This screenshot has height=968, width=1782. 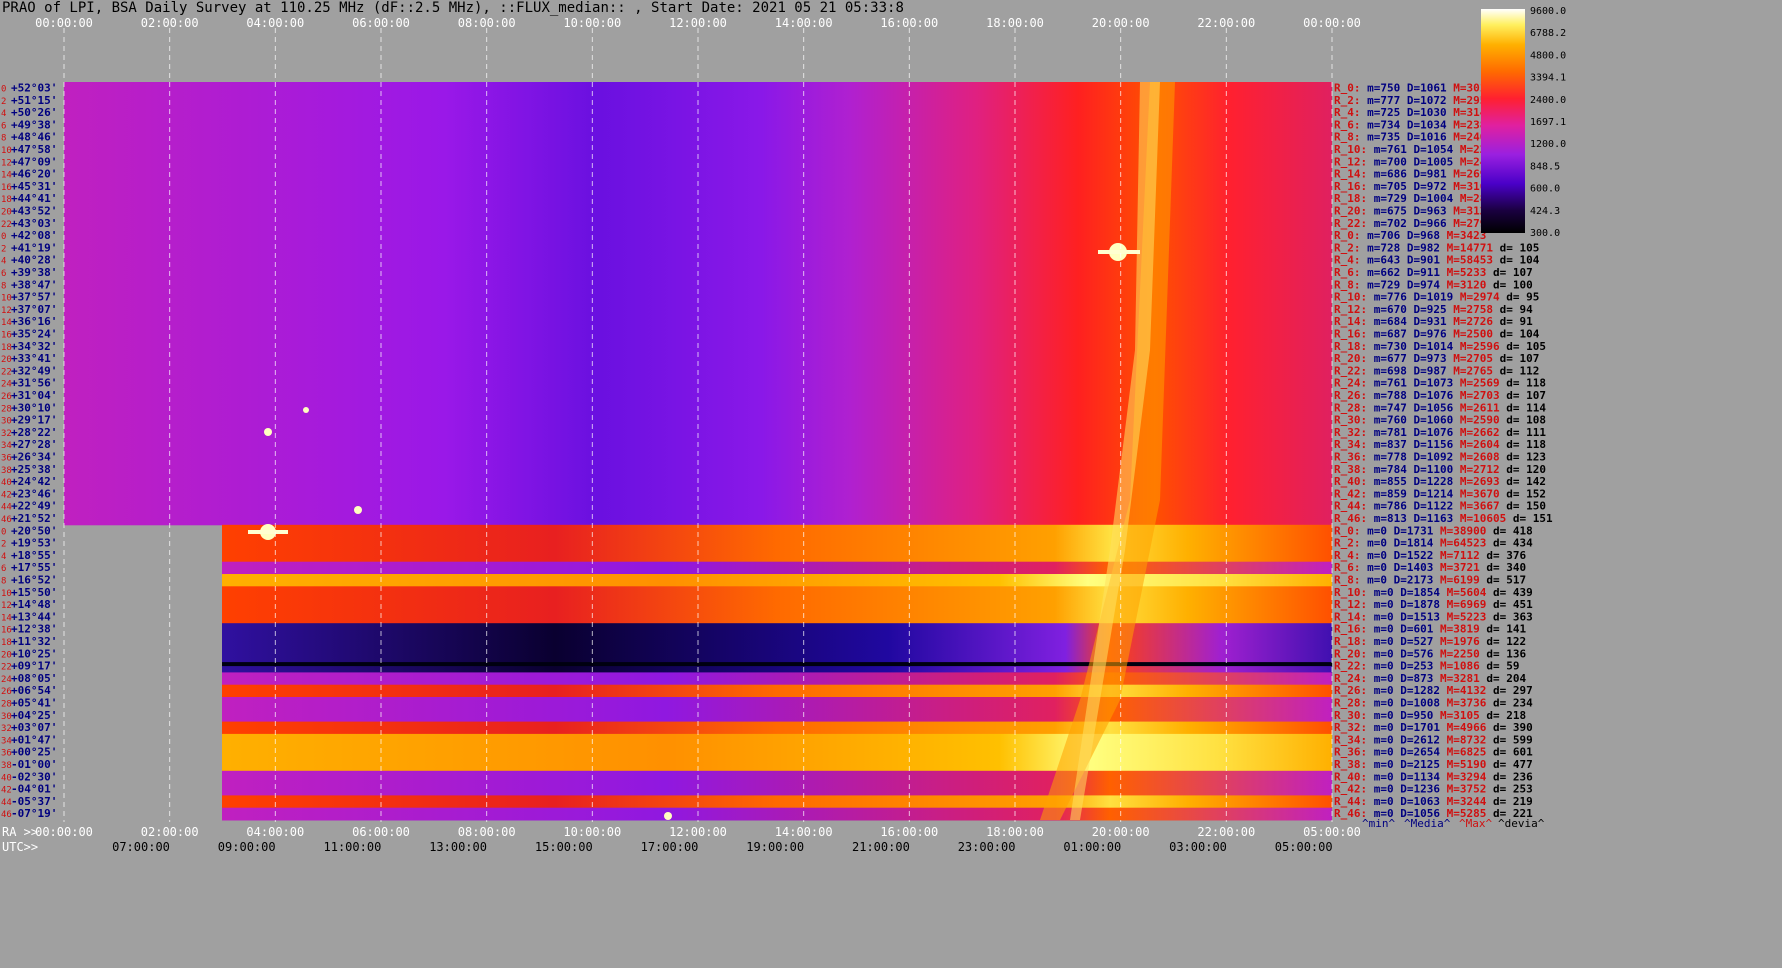 What do you see at coordinates (34, 100) in the screenshot?
I see `row-dec-label: +51°15'` at bounding box center [34, 100].